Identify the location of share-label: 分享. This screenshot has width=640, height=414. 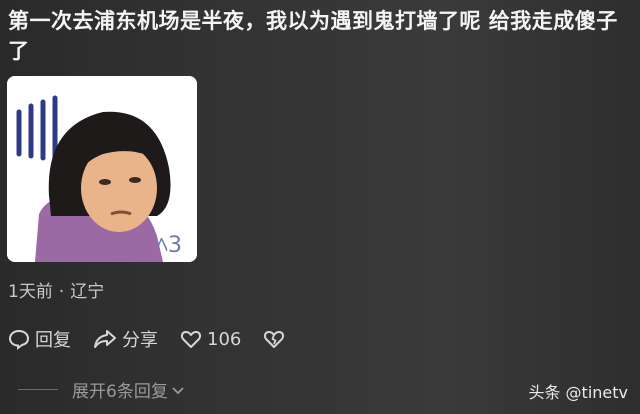
(140, 340).